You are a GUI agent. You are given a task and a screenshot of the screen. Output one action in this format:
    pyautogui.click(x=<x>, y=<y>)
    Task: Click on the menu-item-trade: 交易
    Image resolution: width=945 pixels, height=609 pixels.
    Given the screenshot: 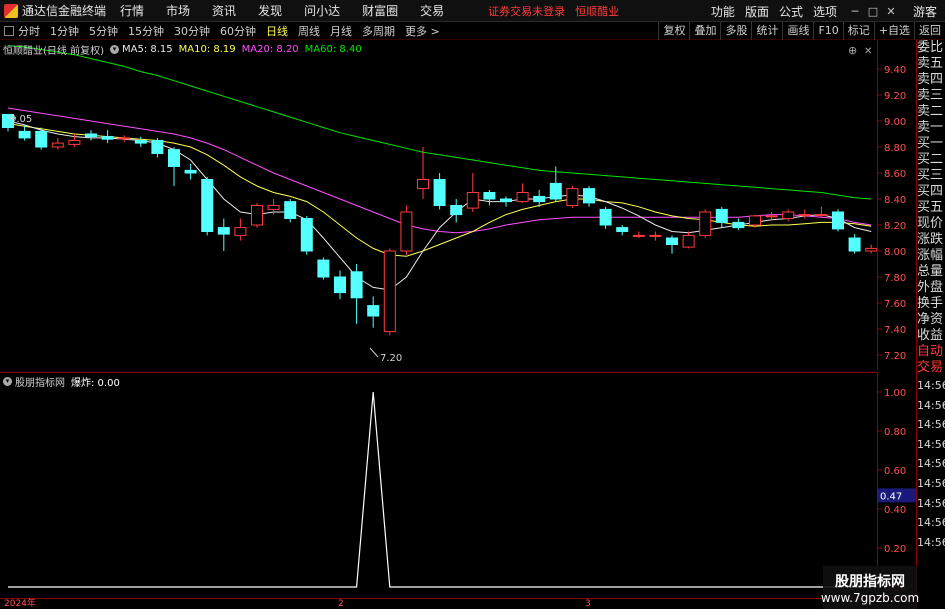 What is the action you would take?
    pyautogui.click(x=432, y=10)
    